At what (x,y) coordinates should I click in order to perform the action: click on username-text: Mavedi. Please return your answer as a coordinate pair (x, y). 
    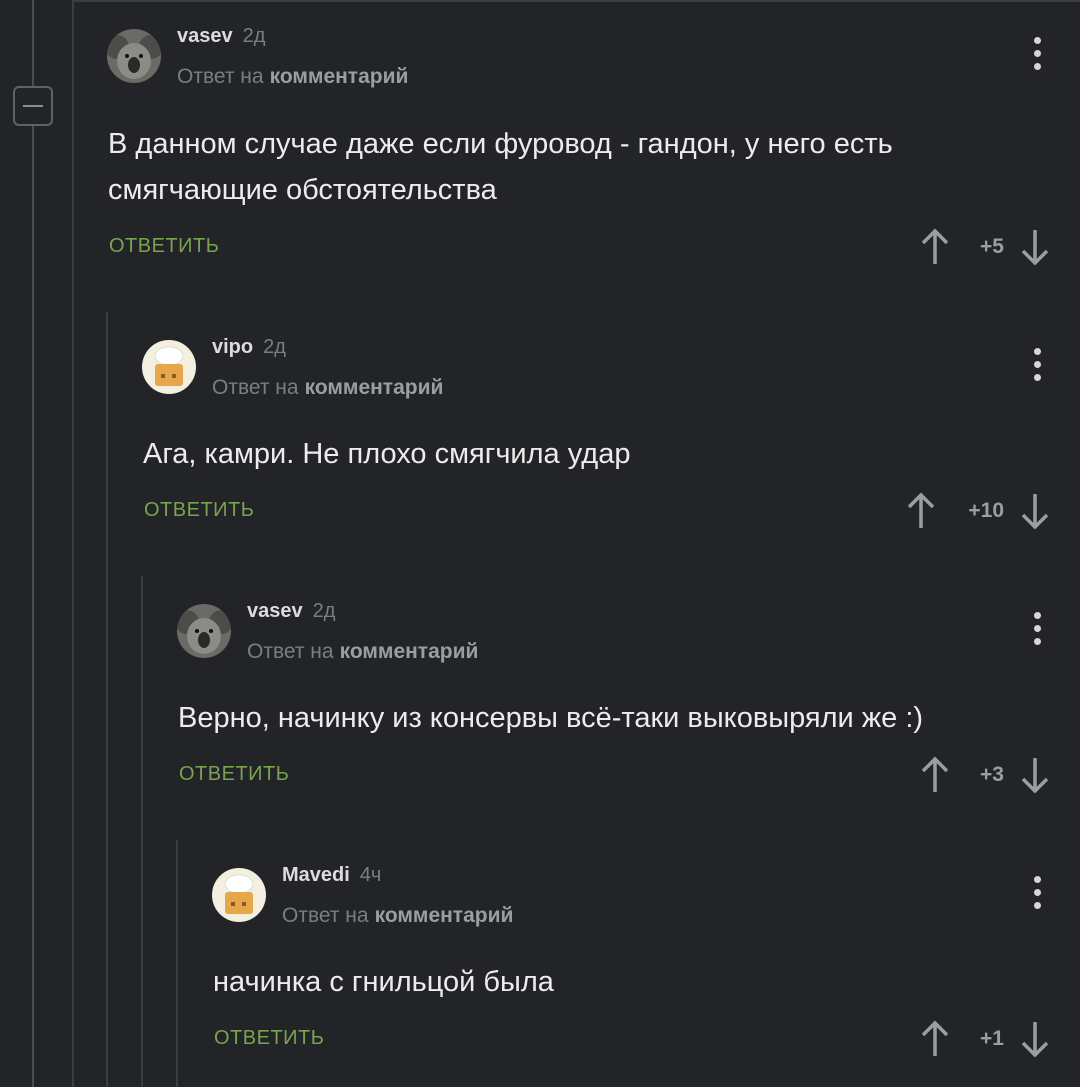
    Looking at the image, I should click on (316, 875).